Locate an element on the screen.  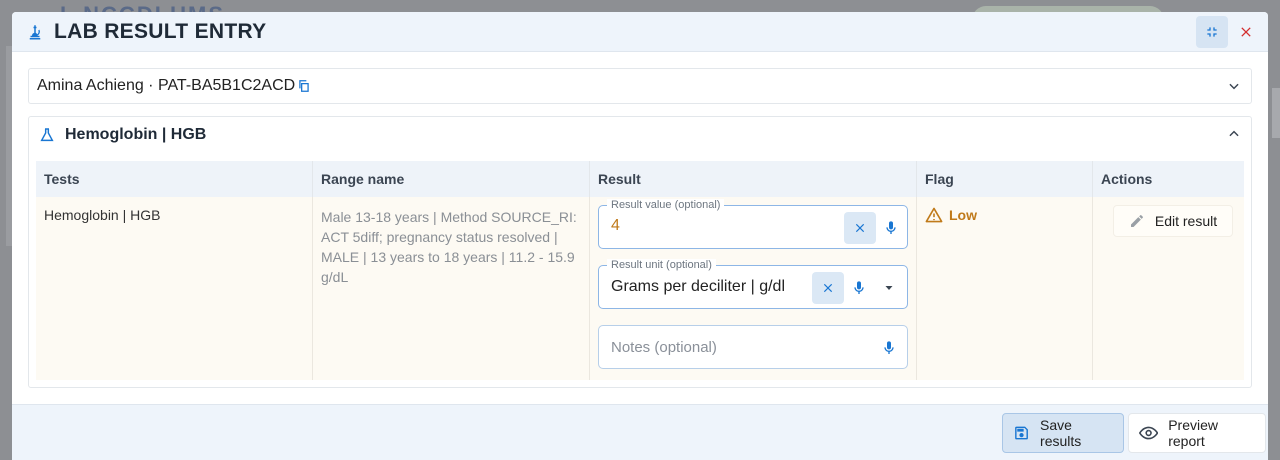
save-results-button: Save results is located at coordinates (1063, 433).